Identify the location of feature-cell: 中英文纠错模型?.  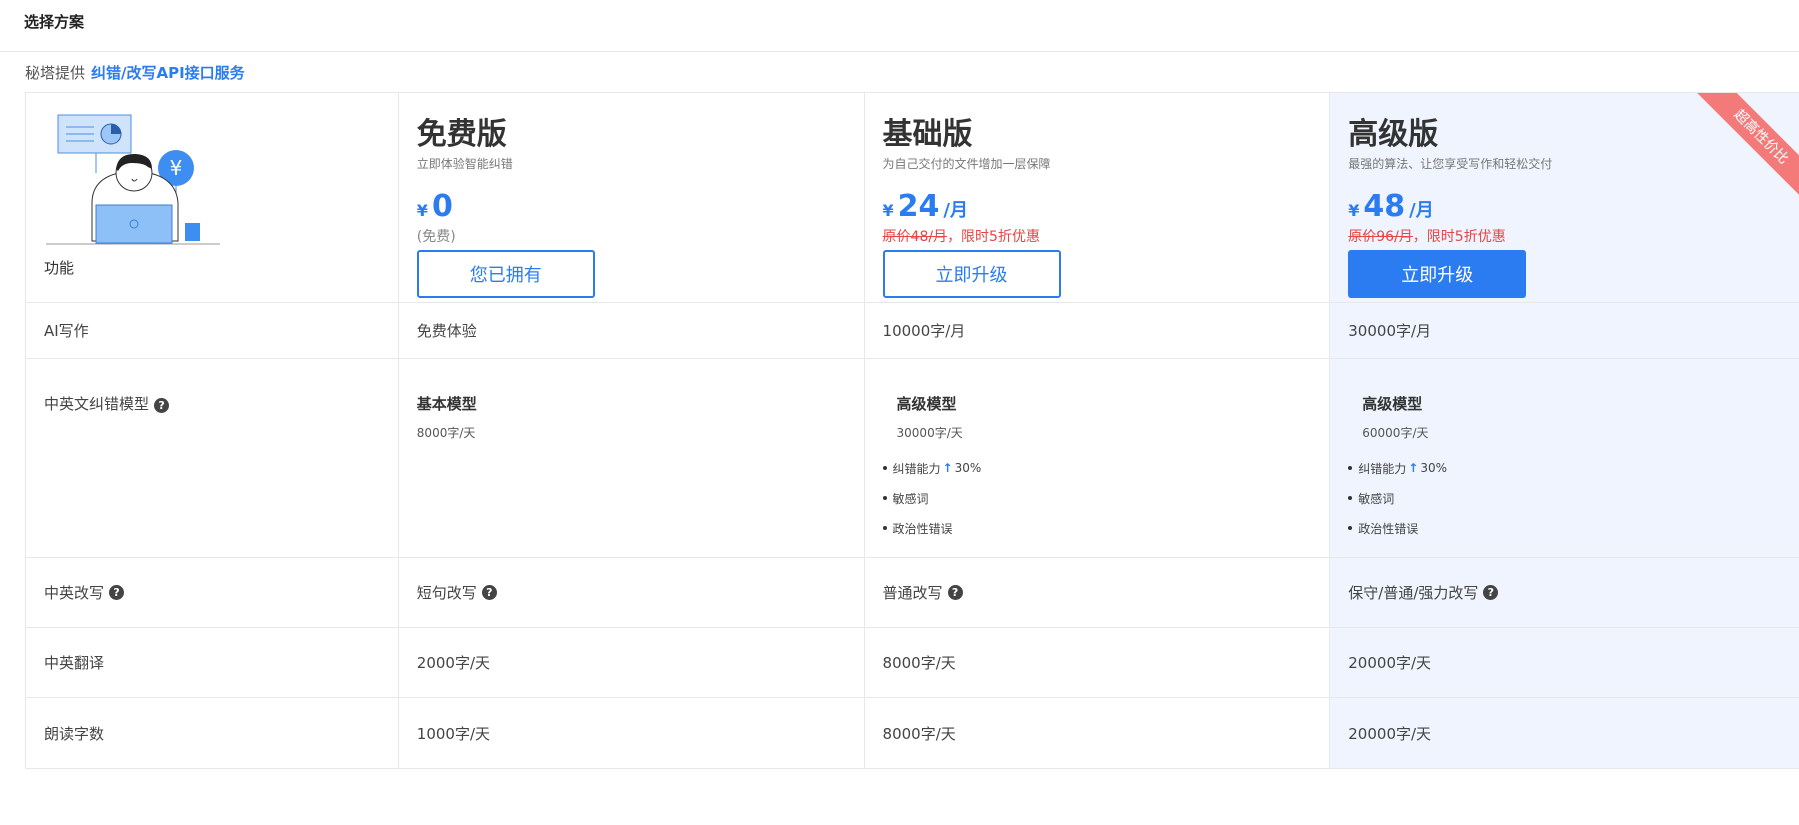
(212, 458).